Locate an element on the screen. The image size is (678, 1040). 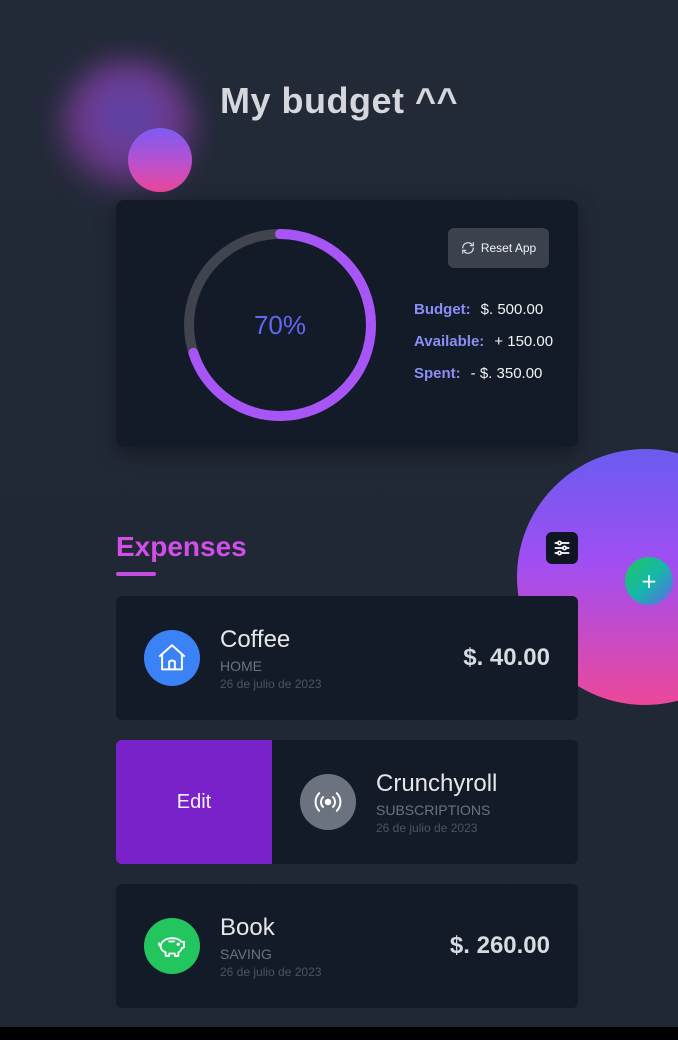
sliders-icon is located at coordinates (562, 548).